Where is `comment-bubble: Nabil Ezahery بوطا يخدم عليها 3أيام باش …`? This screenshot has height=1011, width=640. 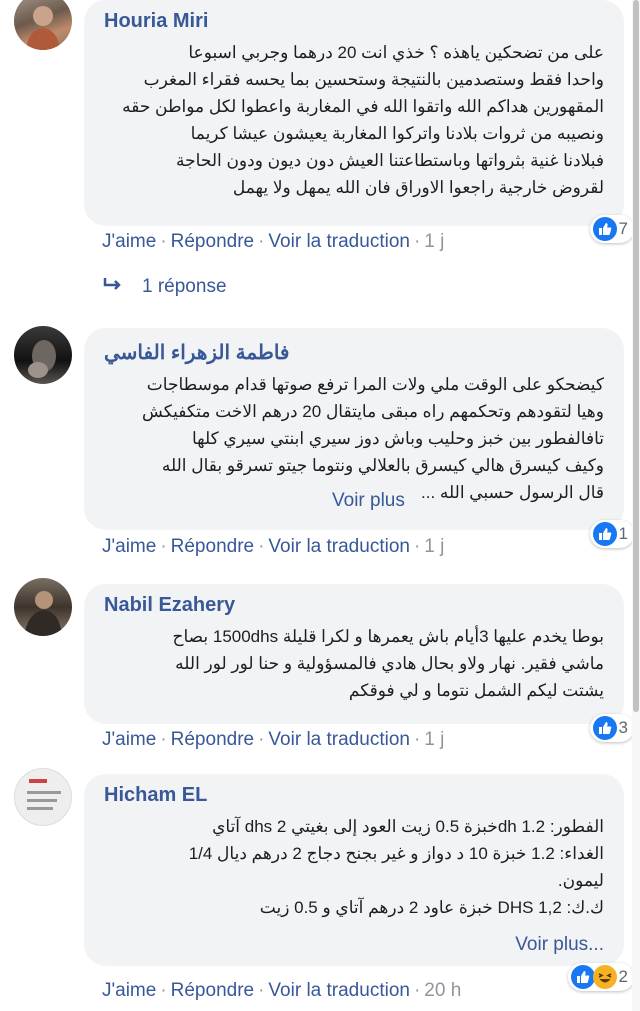 comment-bubble: Nabil Ezahery بوطا يخدم عليها 3أيام باش … is located at coordinates (354, 654).